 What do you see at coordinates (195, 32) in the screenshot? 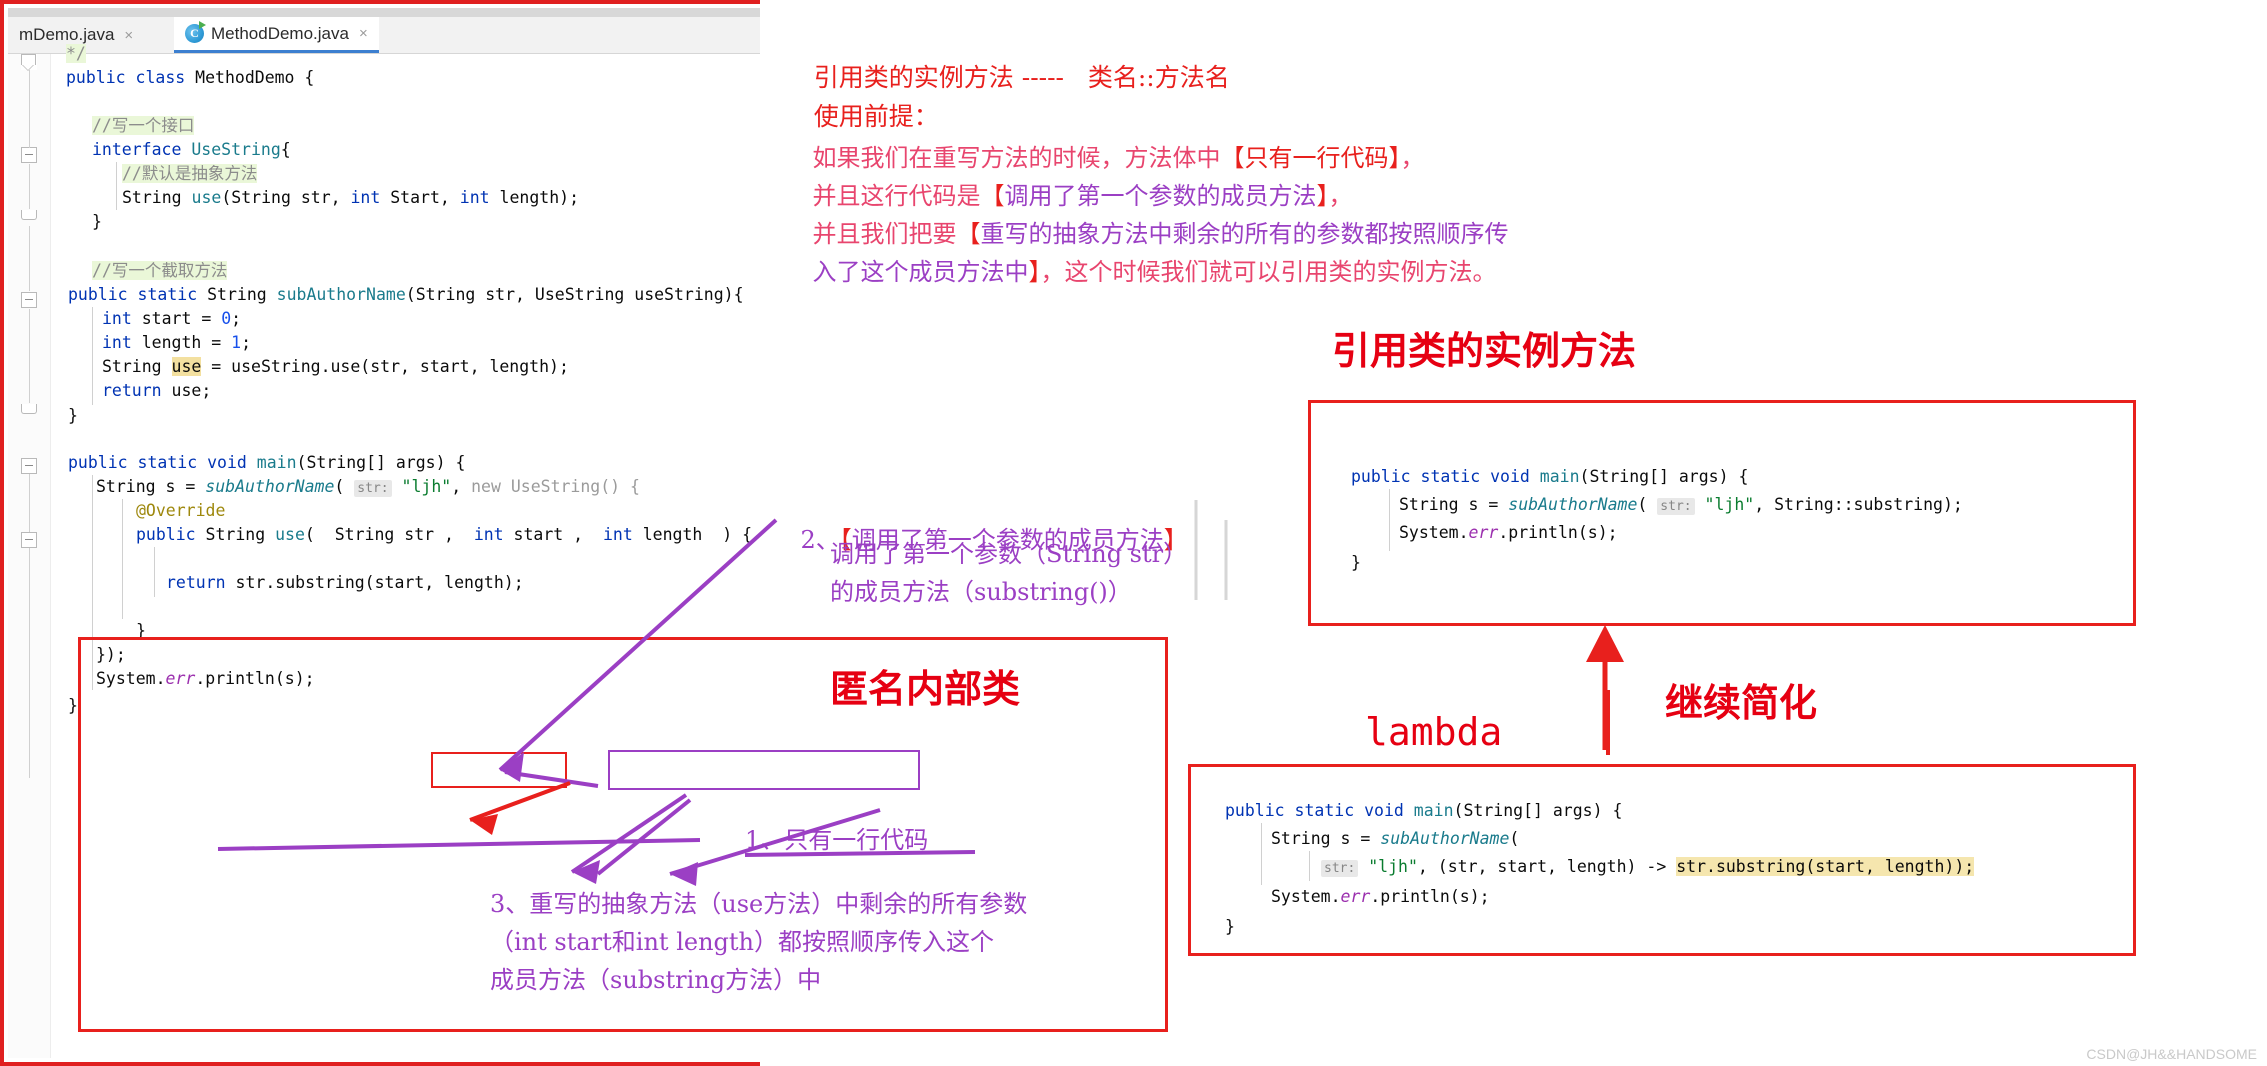
I see `java-class-icon: C` at bounding box center [195, 32].